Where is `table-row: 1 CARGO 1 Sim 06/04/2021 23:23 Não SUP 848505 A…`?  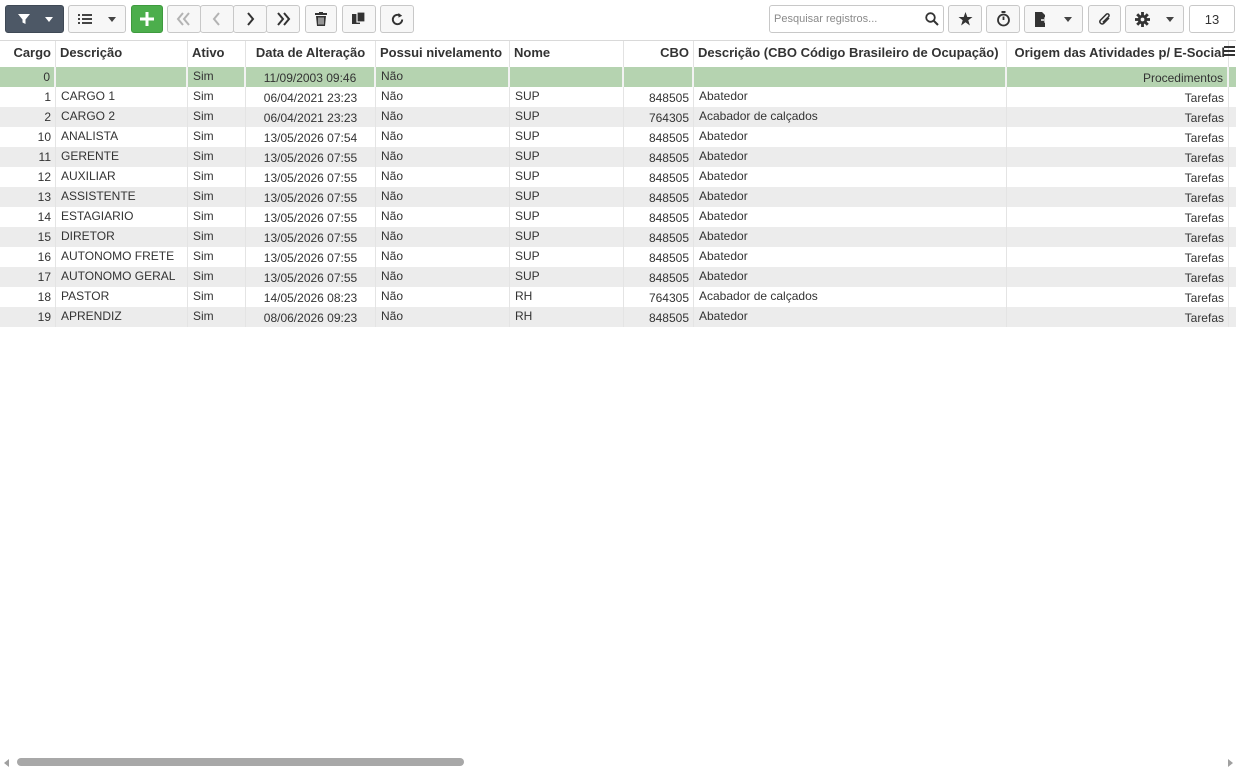 table-row: 1 CARGO 1 Sim 06/04/2021 23:23 Não SUP 848505 A… is located at coordinates (618, 97).